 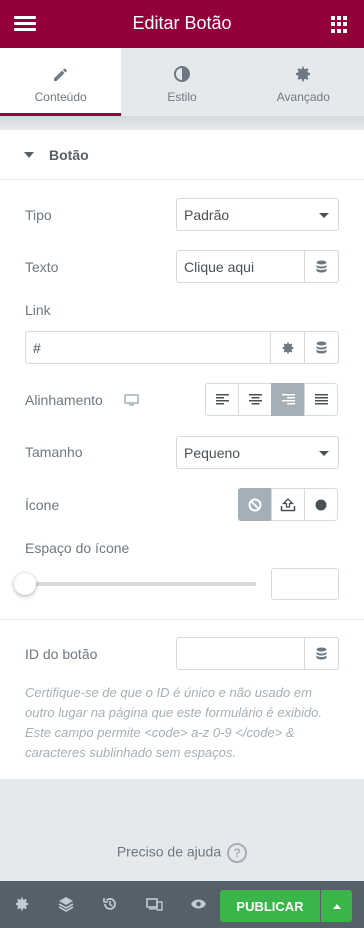 I want to click on link-options-button, so click(x=287, y=347).